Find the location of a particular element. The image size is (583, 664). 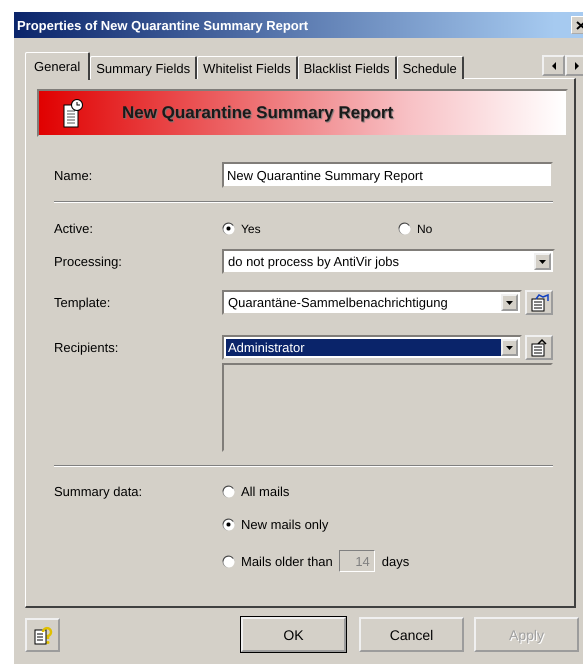

tab: Schedule is located at coordinates (430, 67).